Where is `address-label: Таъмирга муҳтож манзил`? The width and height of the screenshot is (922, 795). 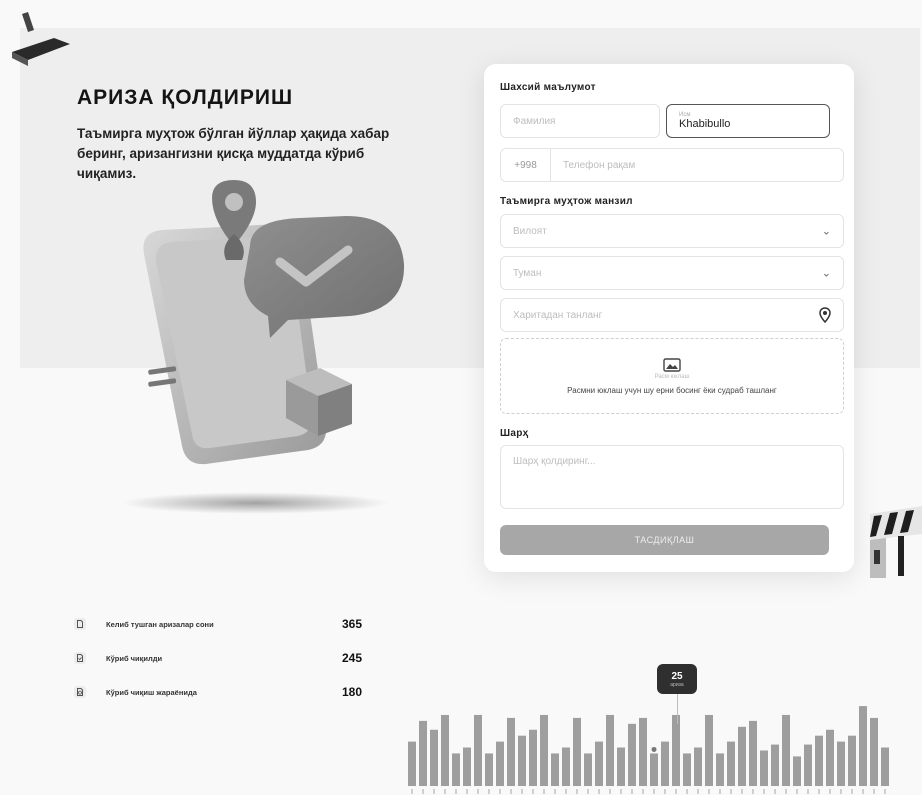 address-label: Таъмирга муҳтож манзил is located at coordinates (566, 201).